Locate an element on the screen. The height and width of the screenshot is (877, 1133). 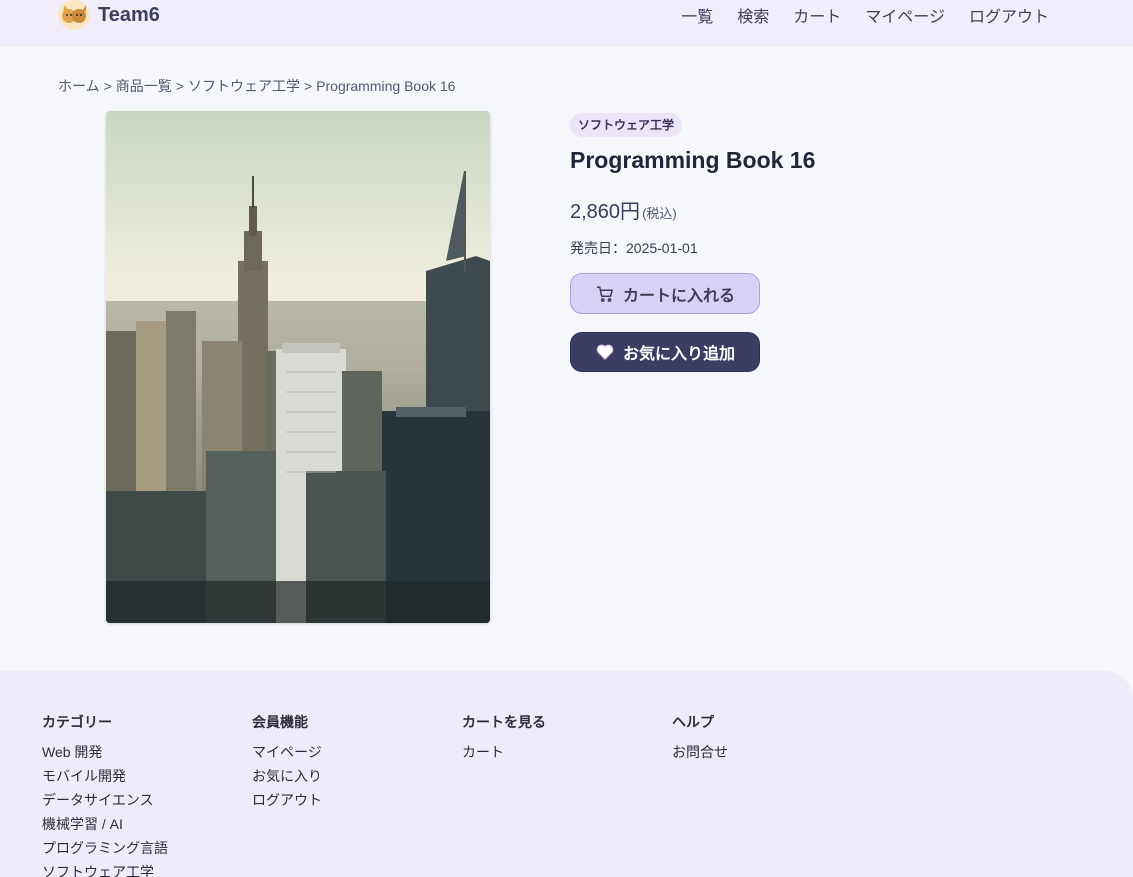
footer-link: カート is located at coordinates (504, 756).